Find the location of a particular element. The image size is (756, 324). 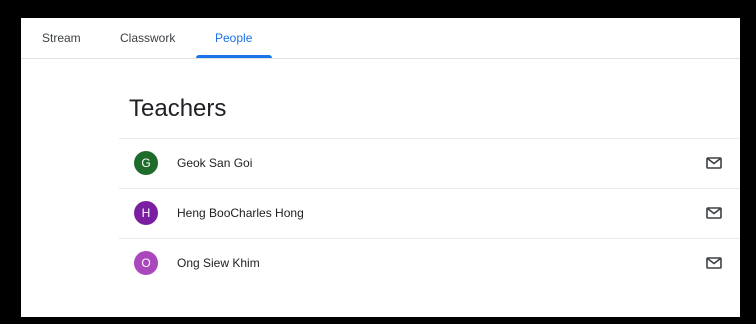

teacher-row: G Geok San Goi is located at coordinates (429, 164).